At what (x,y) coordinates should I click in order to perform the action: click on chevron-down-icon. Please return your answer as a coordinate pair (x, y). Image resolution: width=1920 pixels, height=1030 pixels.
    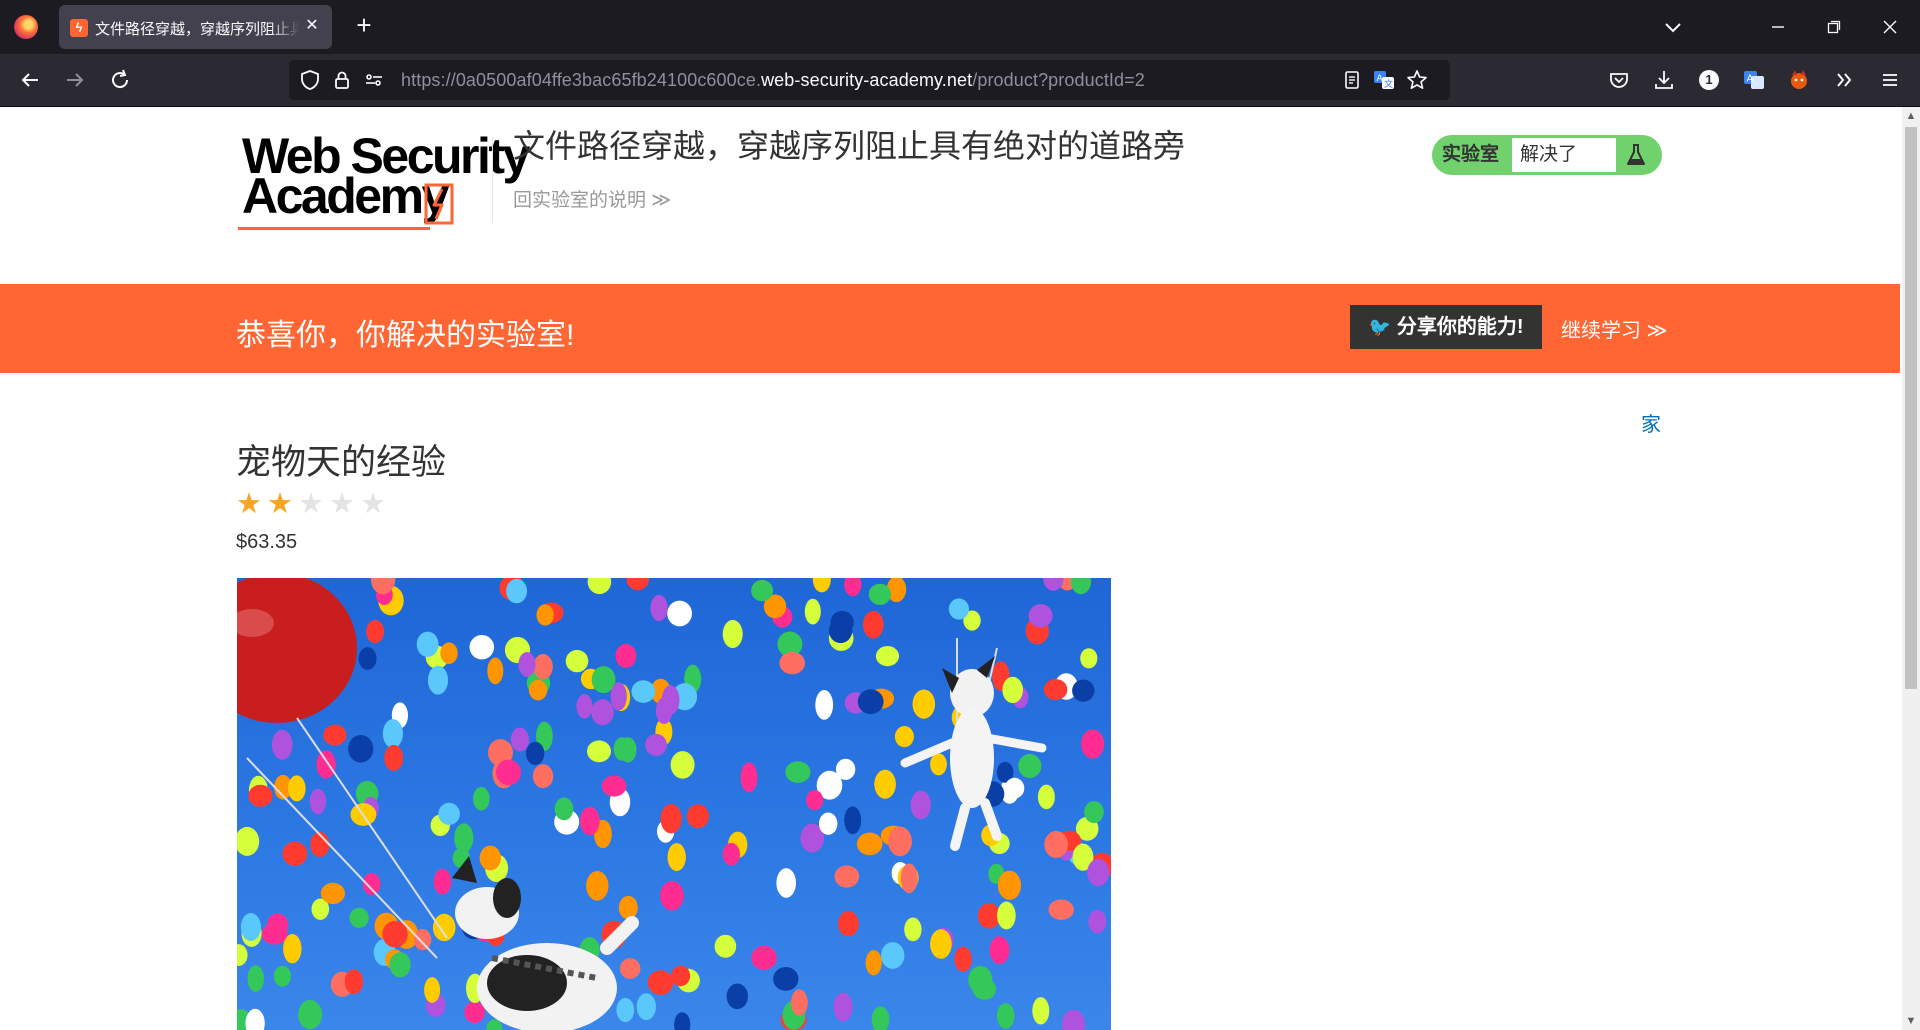
    Looking at the image, I should click on (1673, 27).